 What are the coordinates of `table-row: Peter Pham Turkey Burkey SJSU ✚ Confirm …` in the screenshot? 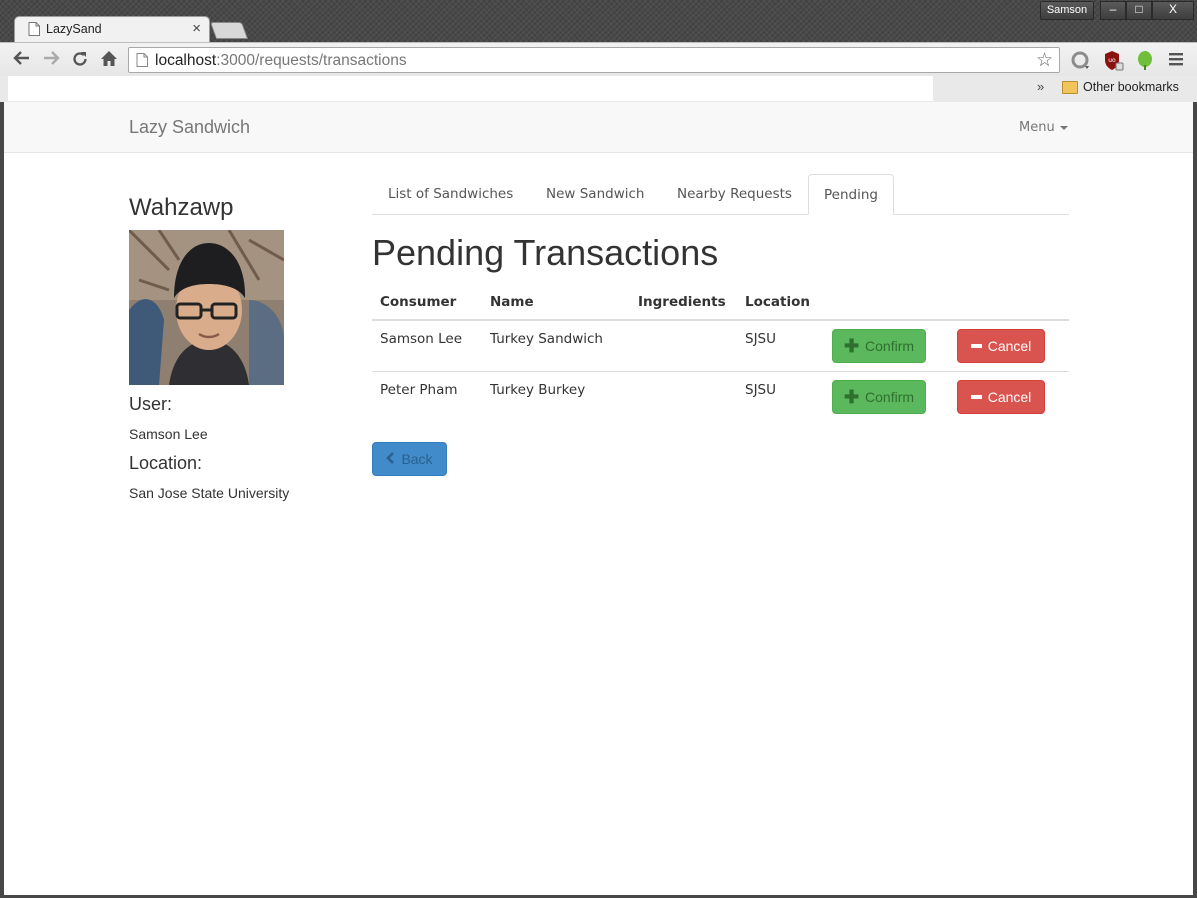 It's located at (720, 397).